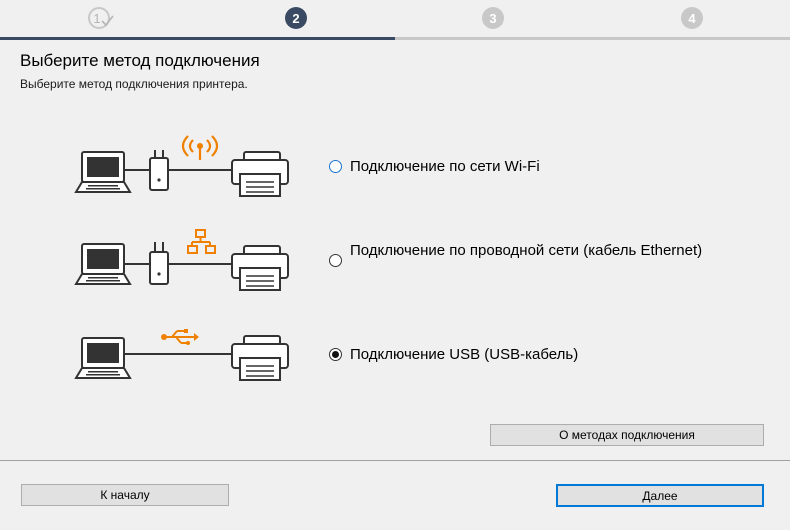 The width and height of the screenshot is (790, 530). I want to click on next-button: Далее, so click(660, 495).